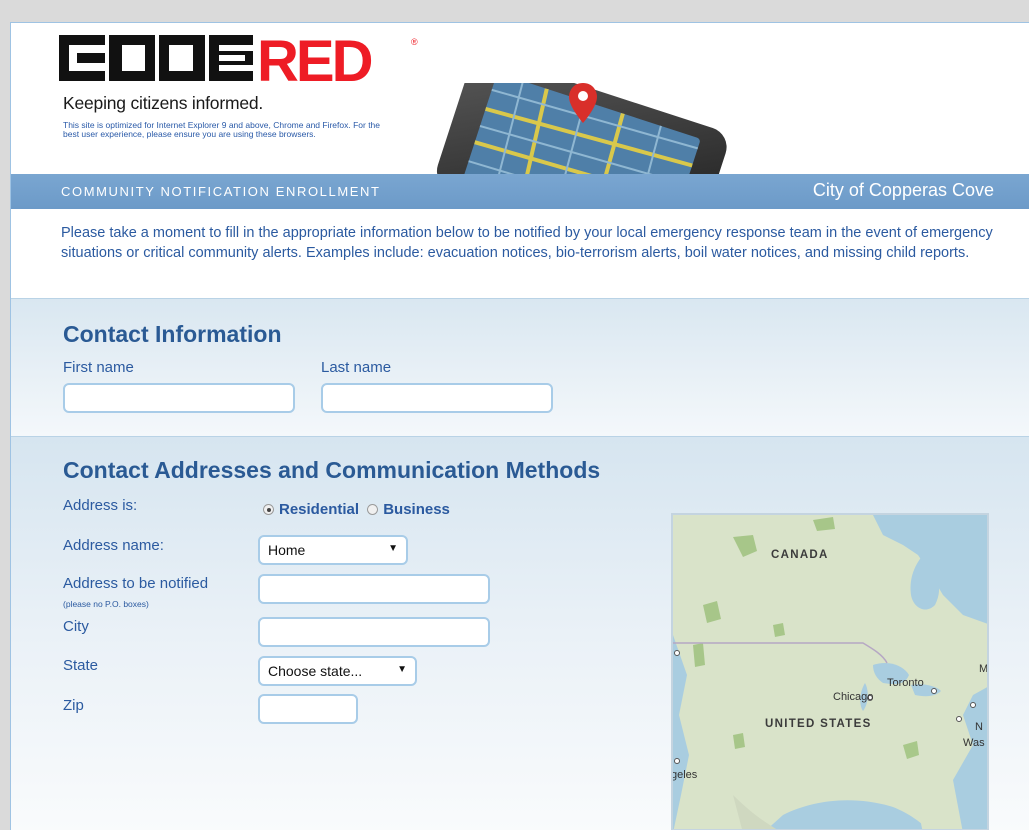 The height and width of the screenshot is (830, 1029). What do you see at coordinates (221, 191) in the screenshot?
I see `banner-title: COMMUNITY NOTIFICATION ENROLLMENT` at bounding box center [221, 191].